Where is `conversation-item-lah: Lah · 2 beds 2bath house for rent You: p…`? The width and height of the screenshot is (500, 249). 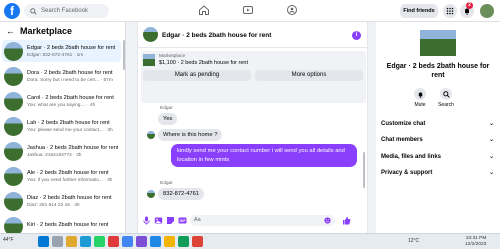
conversation-item-lah: Lah · 2 beds 2bath house for rent You: p… is located at coordinates (61, 126).